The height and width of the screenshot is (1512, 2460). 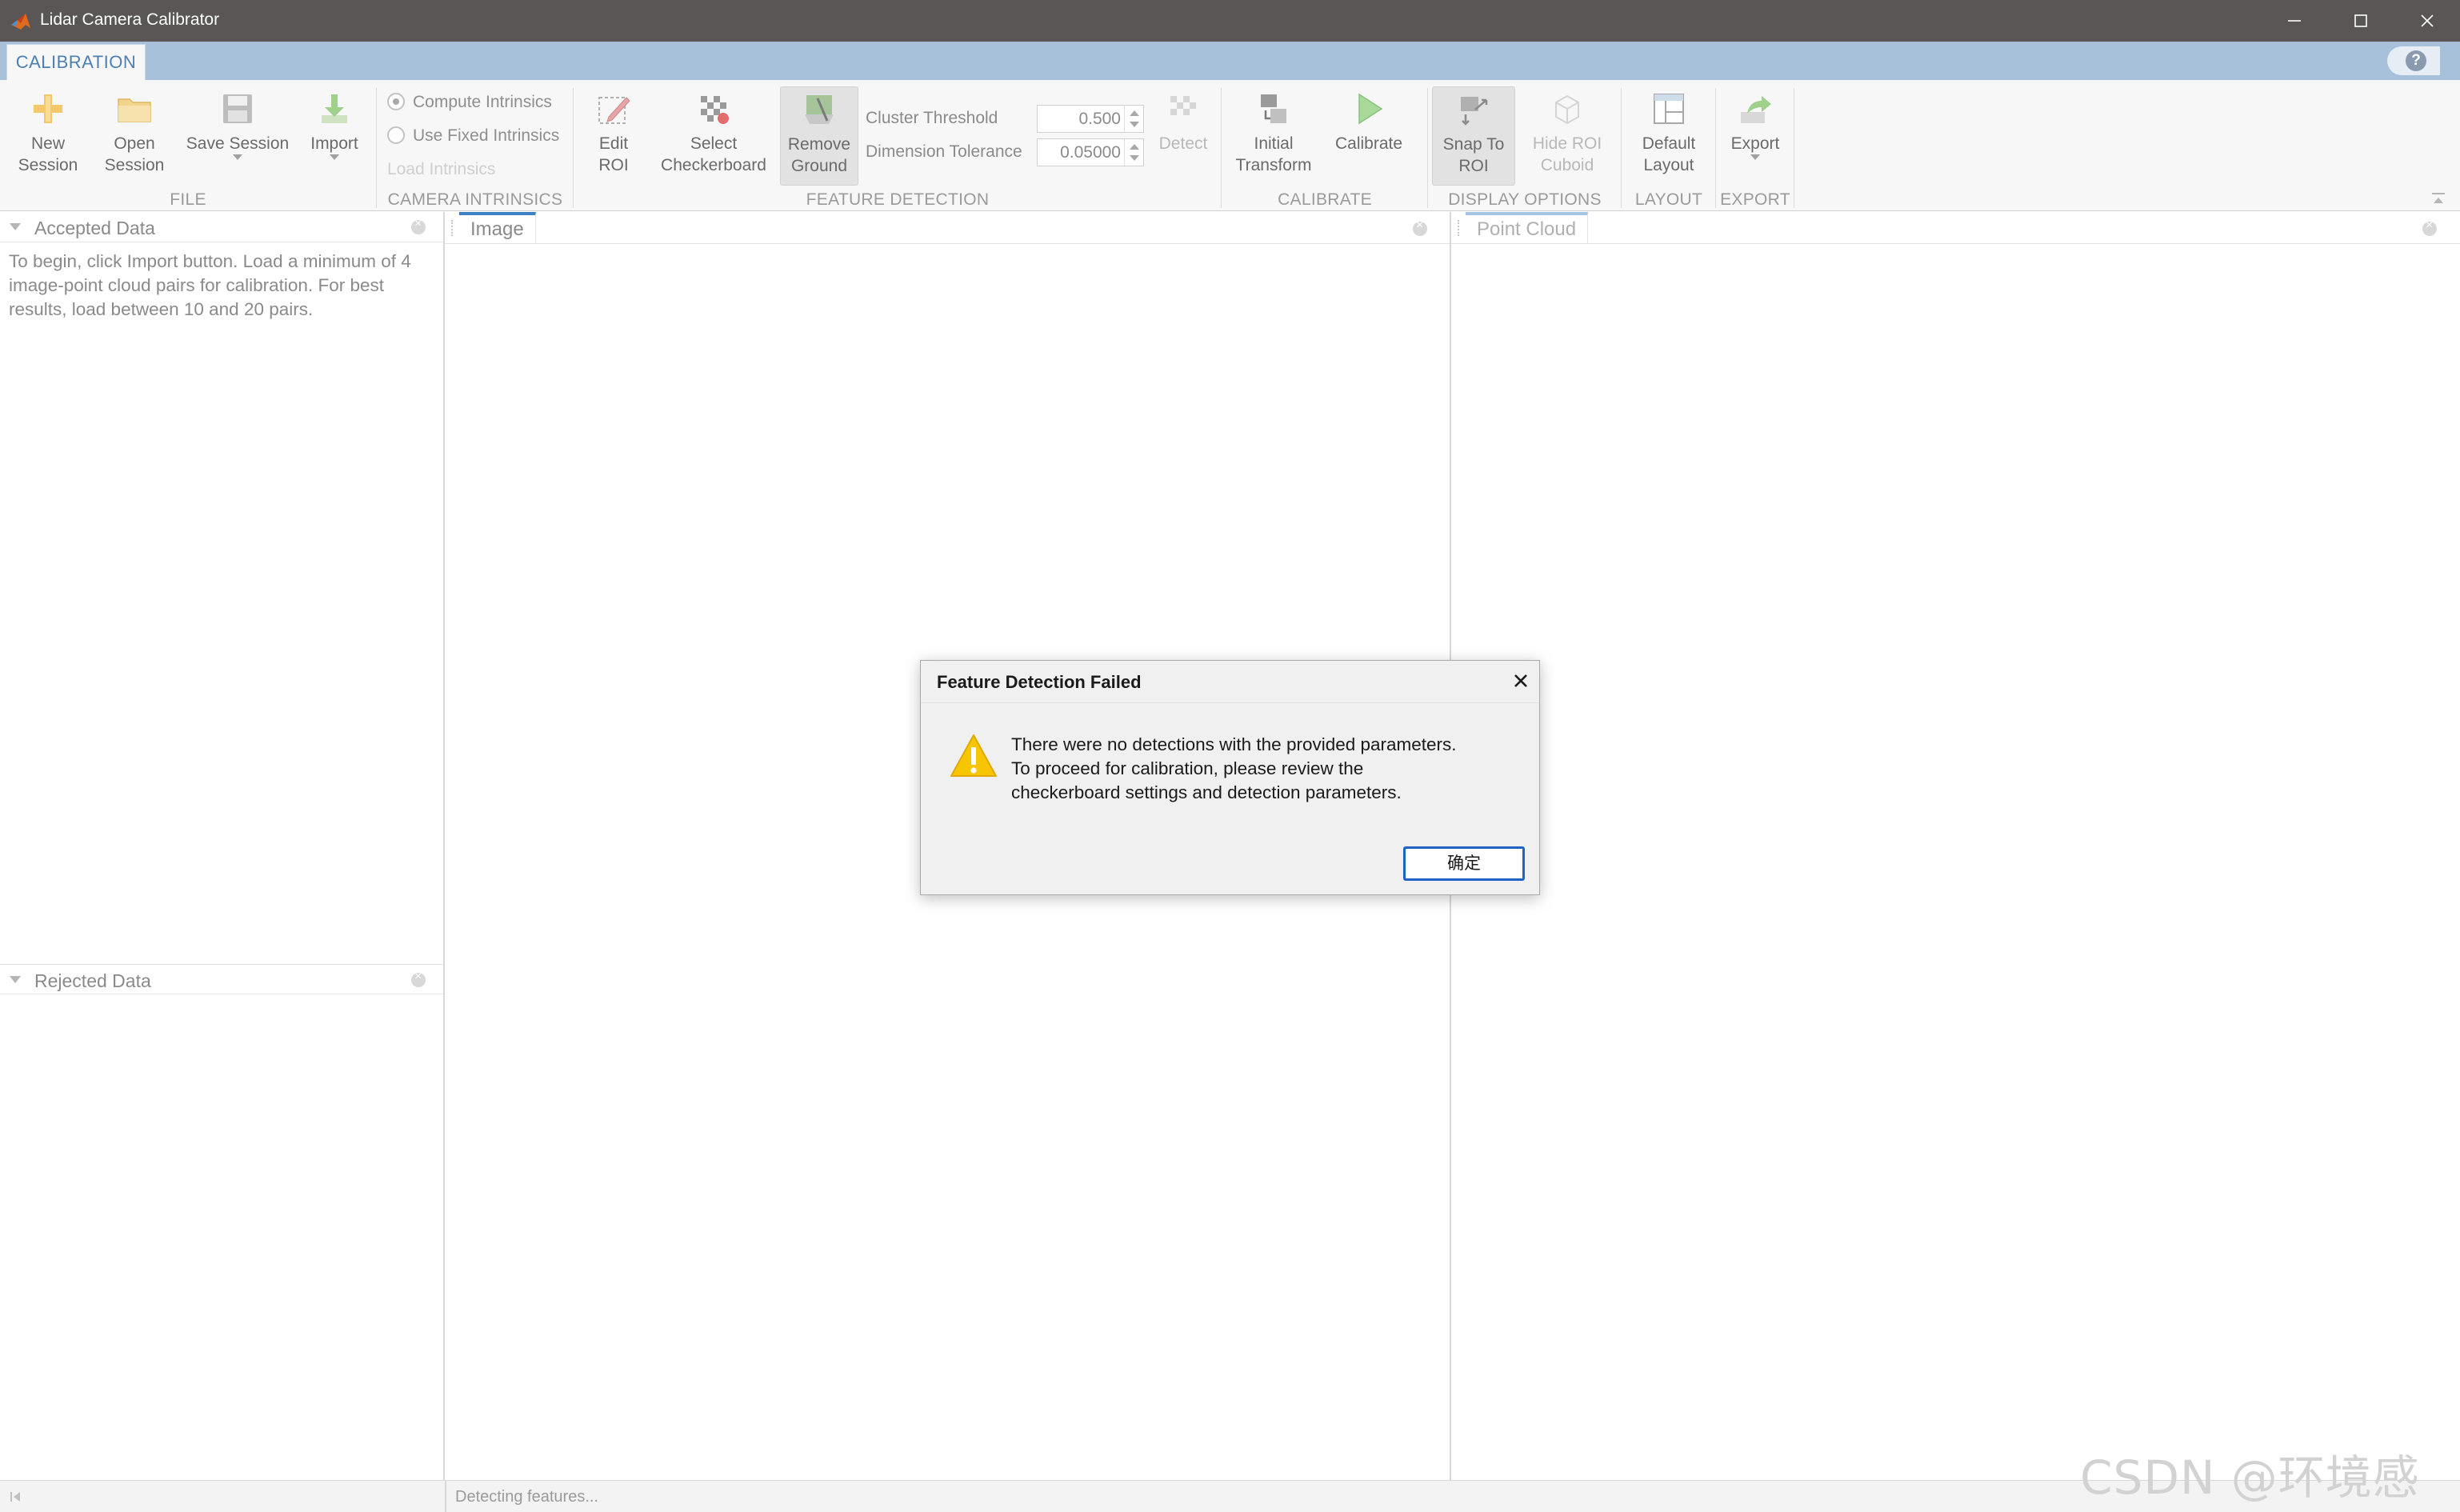 I want to click on maximize-icon, so click(x=2360, y=20).